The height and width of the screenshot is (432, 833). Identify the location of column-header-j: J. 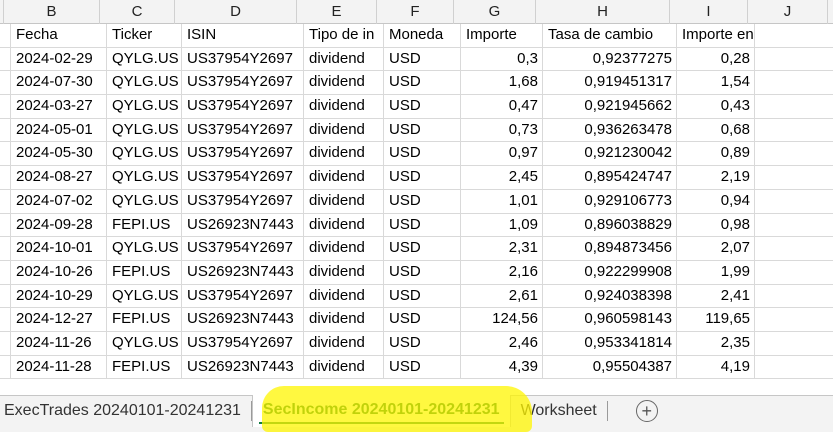
(788, 12).